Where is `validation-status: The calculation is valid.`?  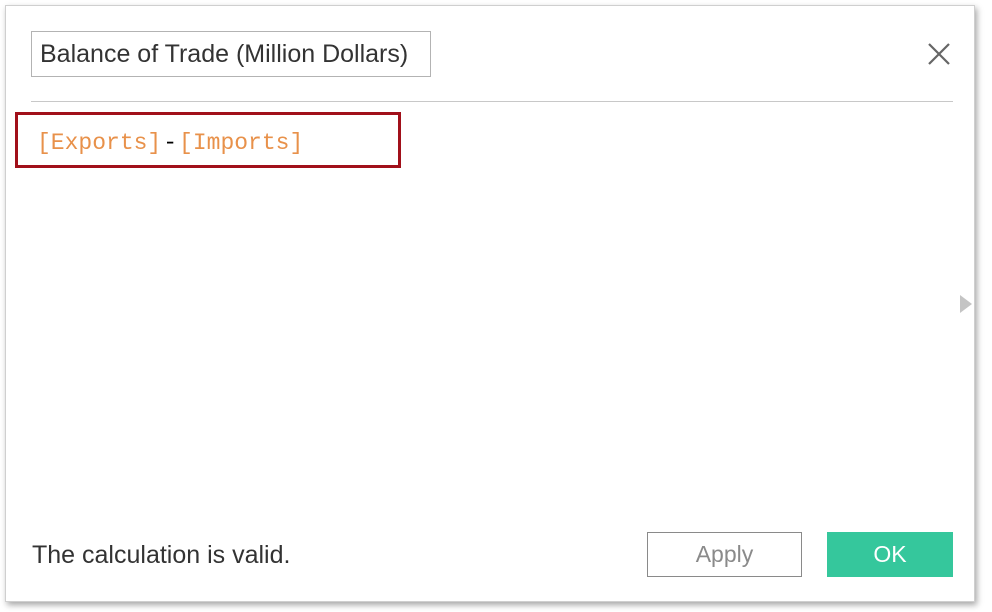 validation-status: The calculation is valid. is located at coordinates (161, 555).